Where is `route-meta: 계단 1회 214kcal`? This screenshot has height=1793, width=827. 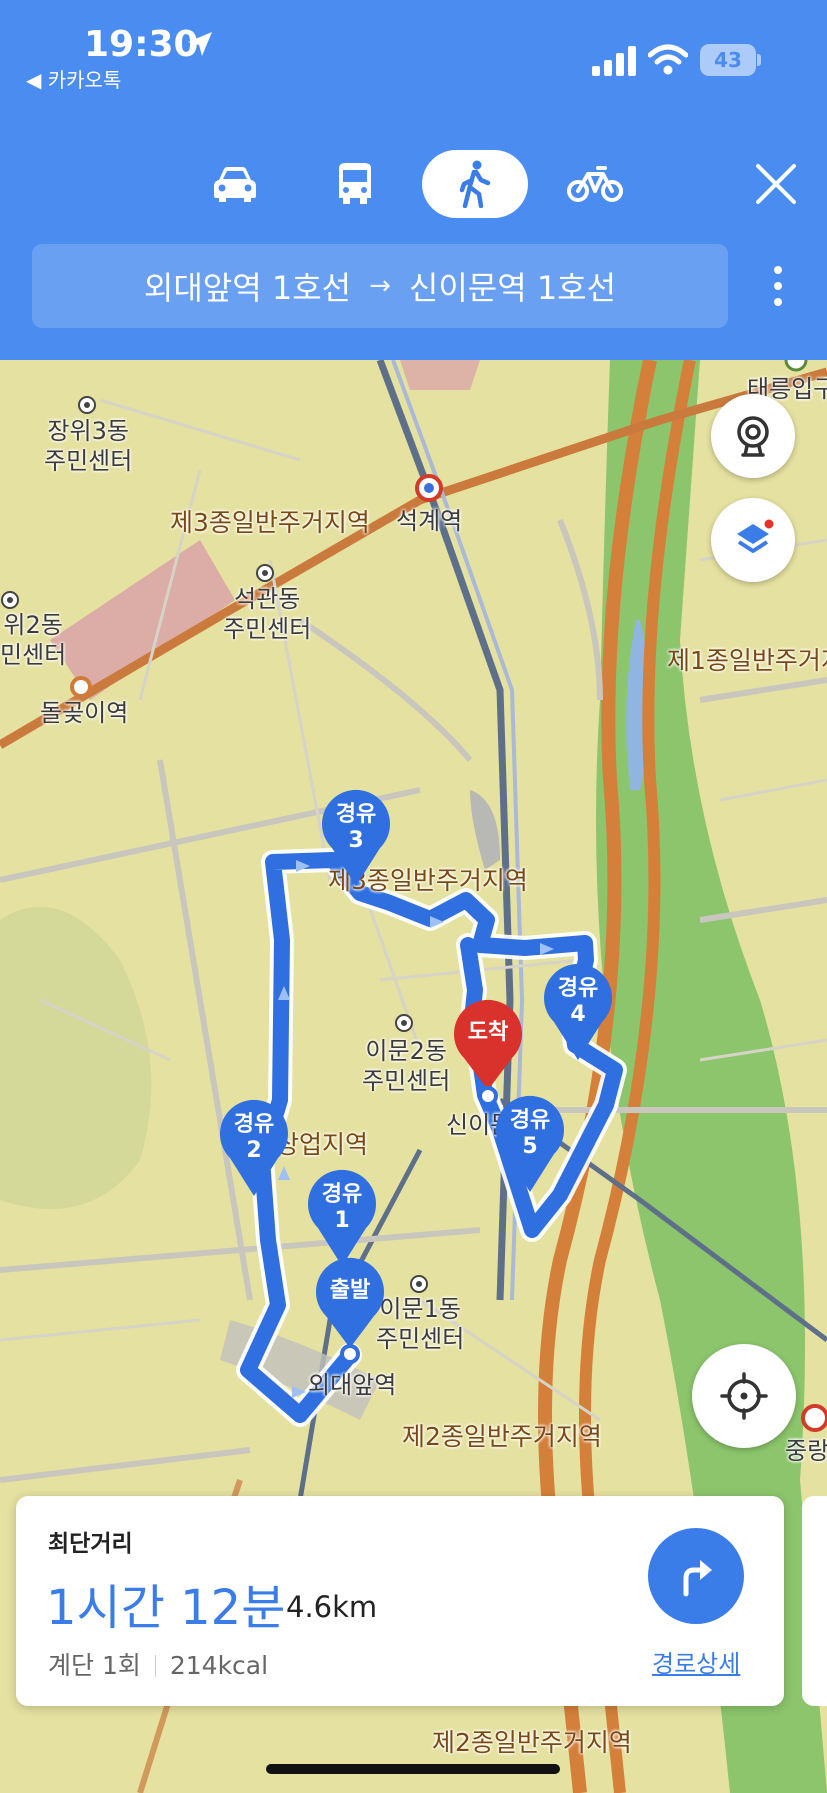
route-meta: 계단 1회 214kcal is located at coordinates (158, 1664).